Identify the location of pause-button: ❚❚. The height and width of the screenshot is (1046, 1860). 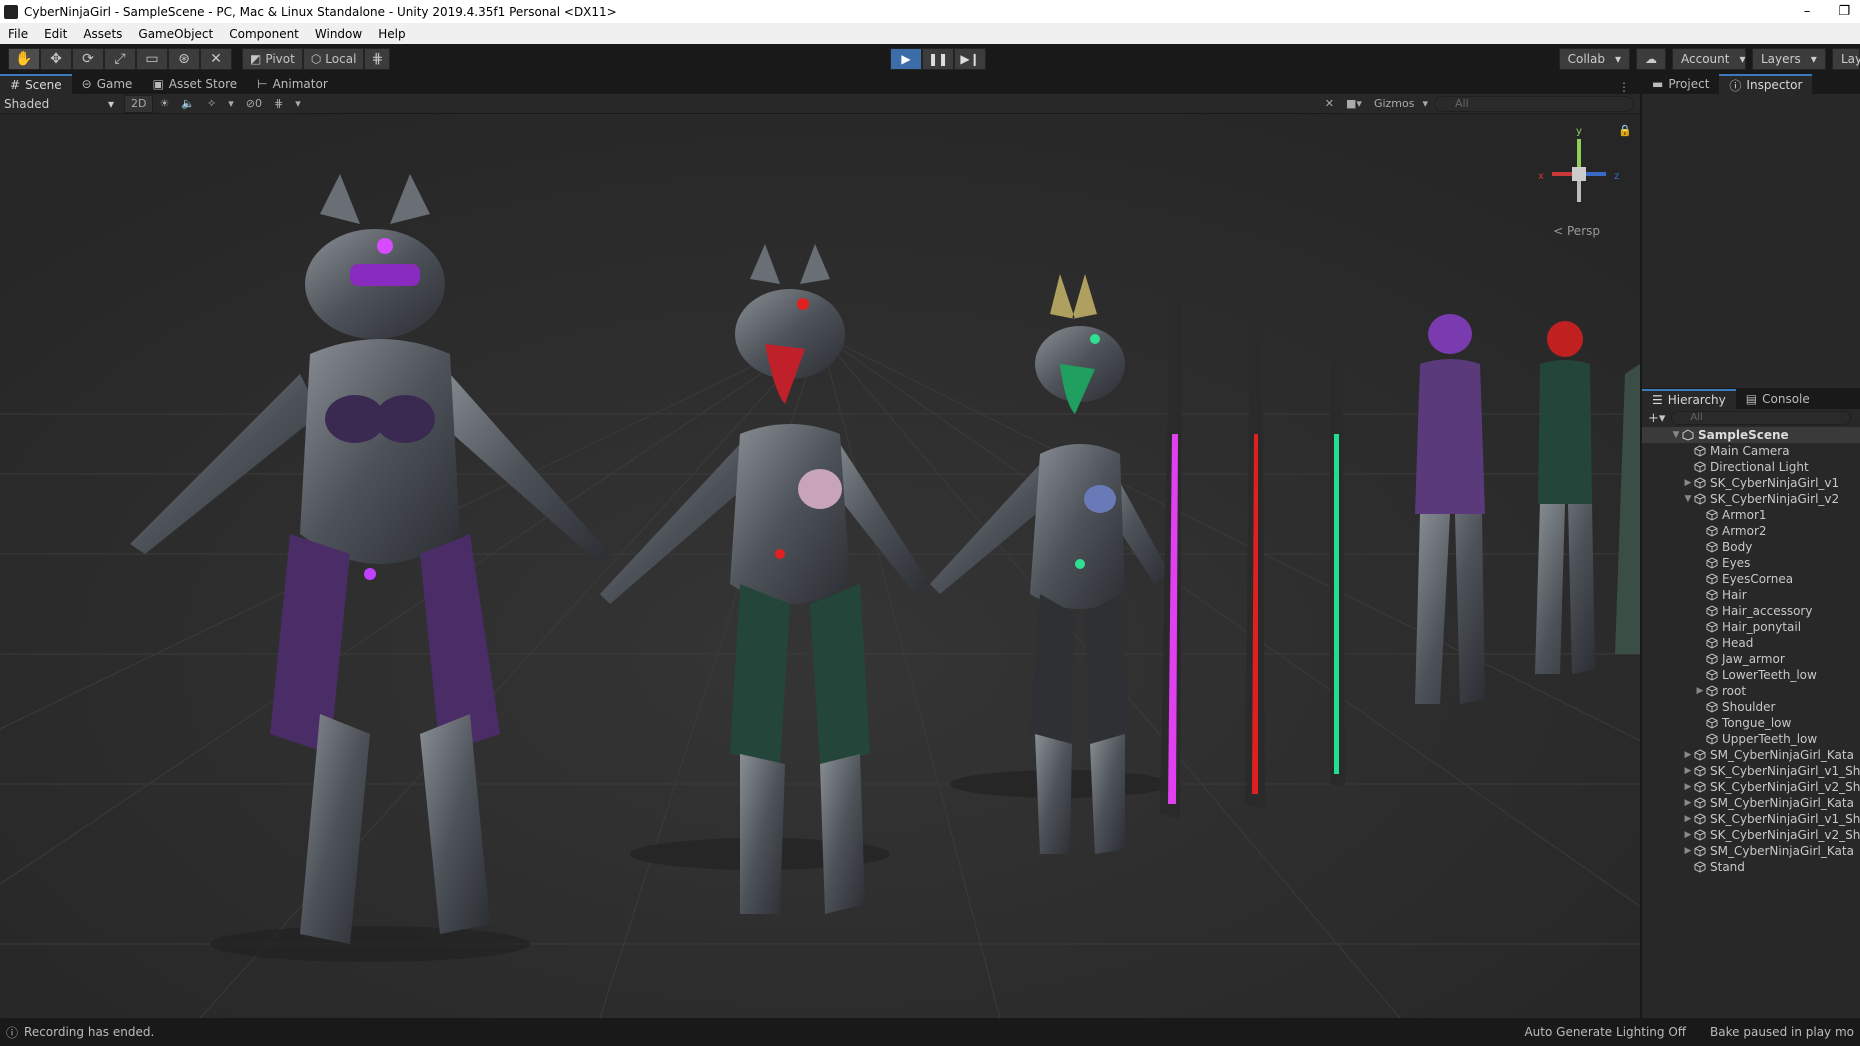
(938, 59).